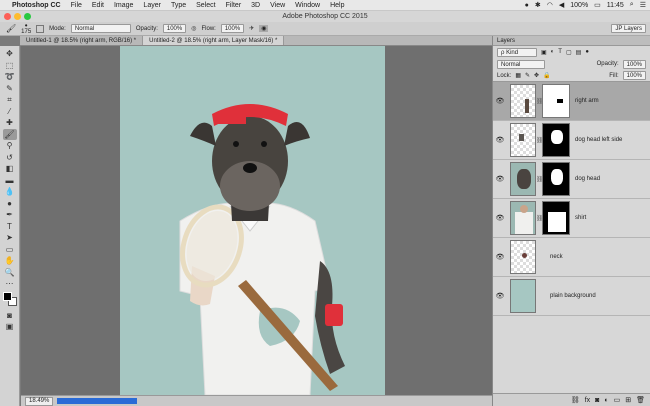 This screenshot has height=406, width=650. I want to click on zoom-level: 18.49%, so click(39, 401).